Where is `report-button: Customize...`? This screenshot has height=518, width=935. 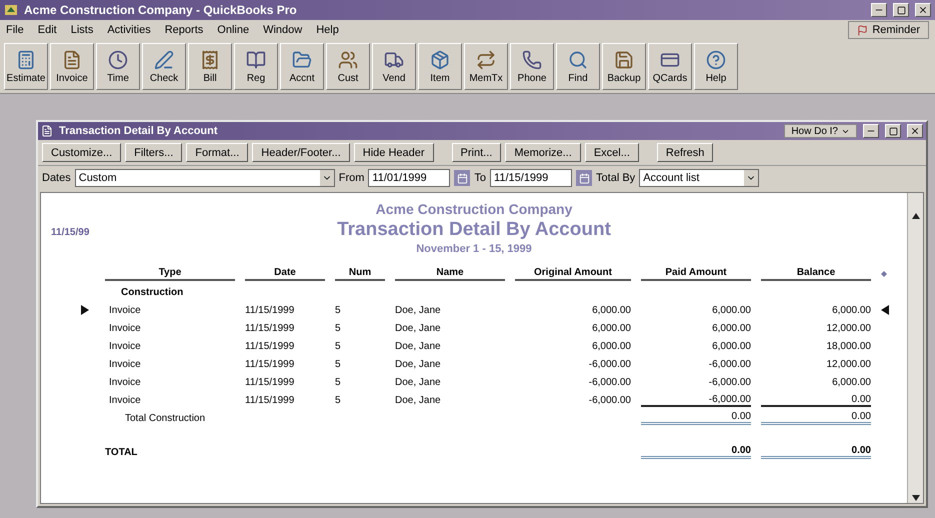 report-button: Customize... is located at coordinates (82, 152).